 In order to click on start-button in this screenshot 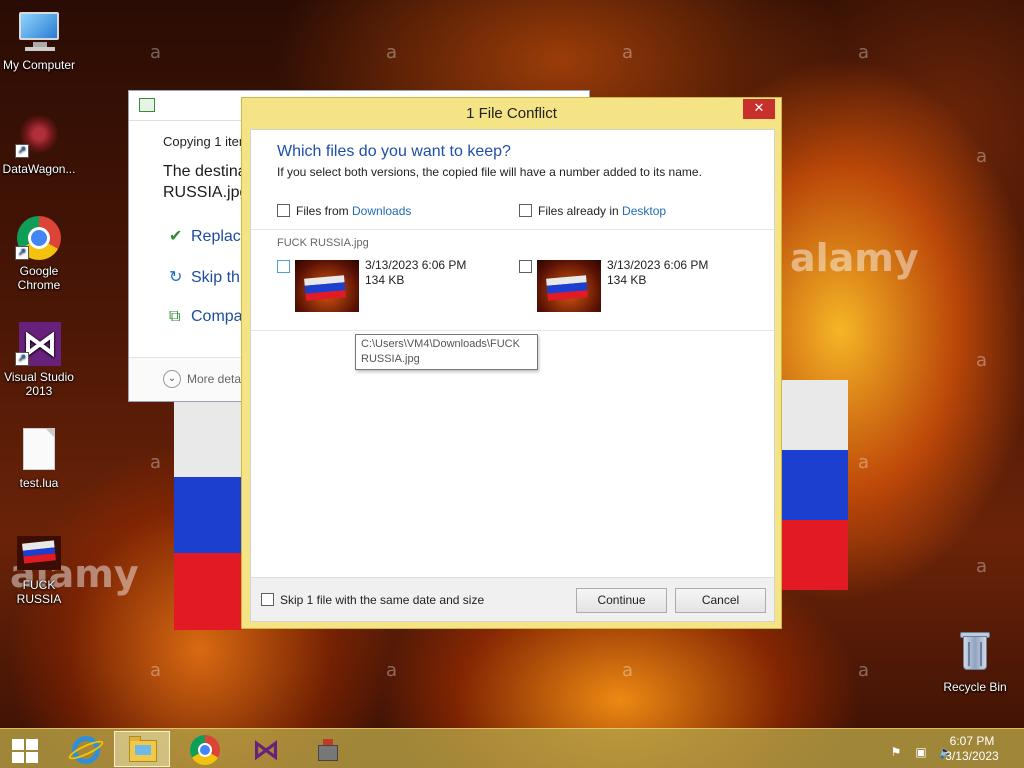, I will do `click(28, 749)`.